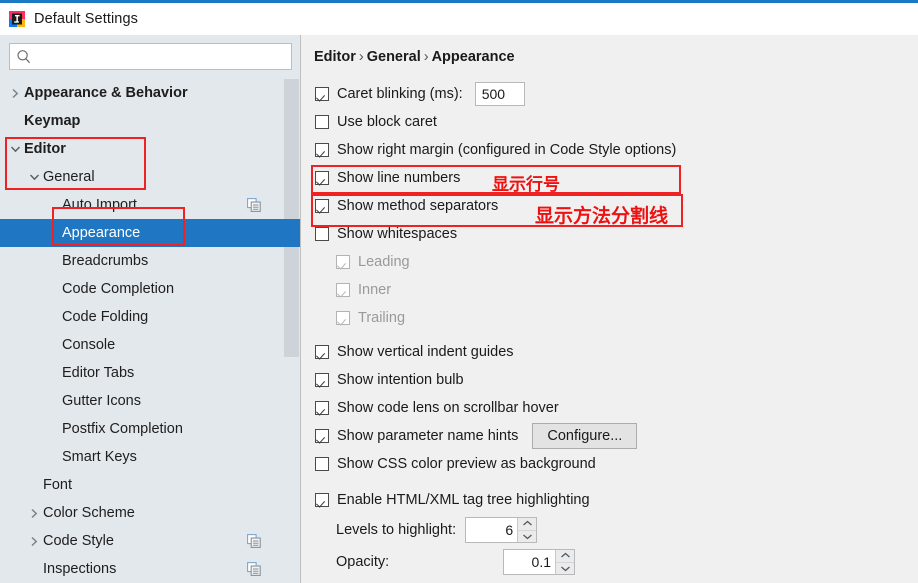 The image size is (918, 583). What do you see at coordinates (473, 57) in the screenshot?
I see `breadcrumb-part: Appearance` at bounding box center [473, 57].